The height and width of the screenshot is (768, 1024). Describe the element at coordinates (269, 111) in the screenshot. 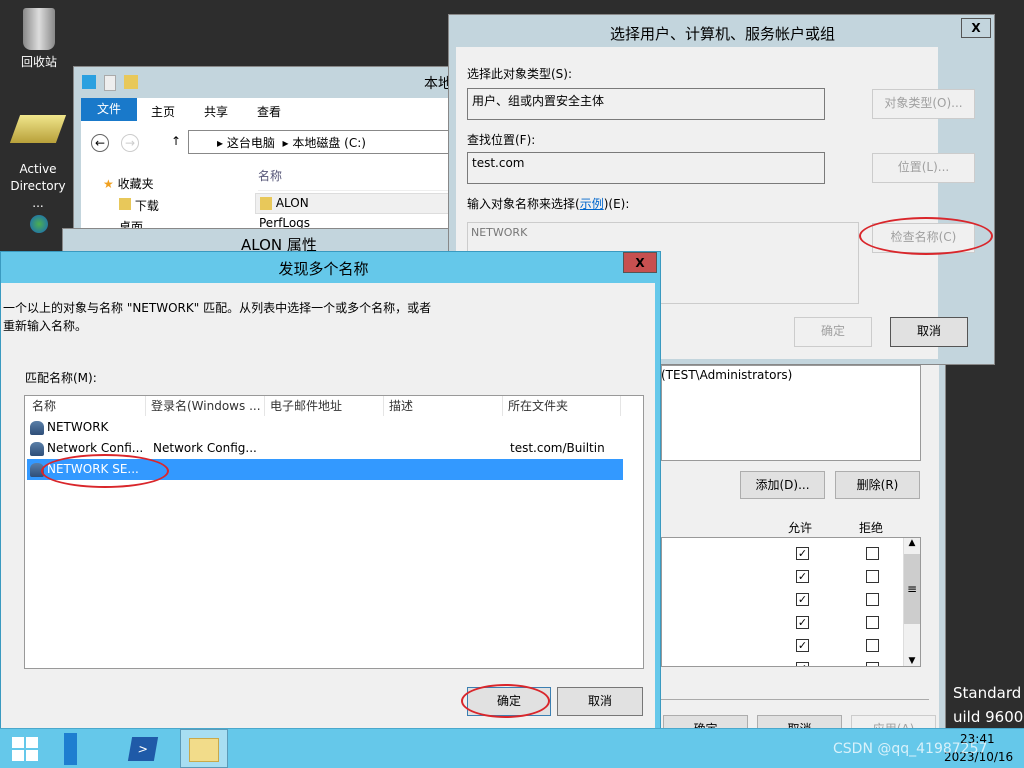

I see `tab-view: 查看` at that location.